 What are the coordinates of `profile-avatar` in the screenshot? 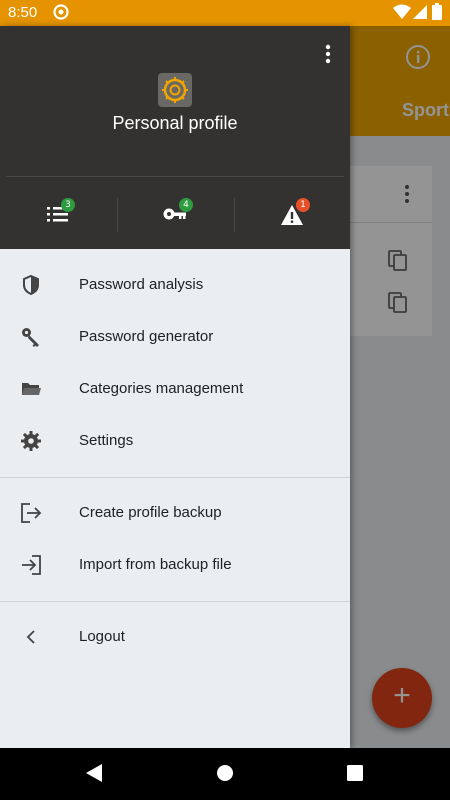 It's located at (175, 90).